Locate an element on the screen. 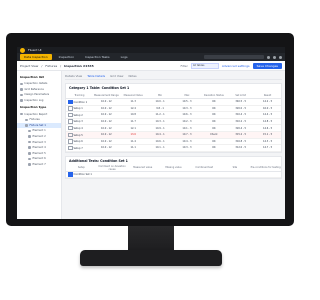 The width and height of the screenshot is (320, 300). table-cell: 10.1 - 3 is located at coordinates (187, 128).